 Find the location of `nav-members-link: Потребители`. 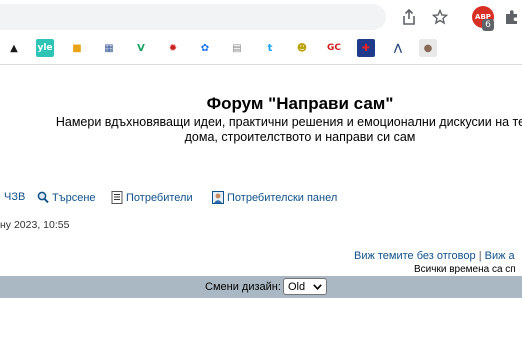

nav-members-link: Потребители is located at coordinates (152, 197).